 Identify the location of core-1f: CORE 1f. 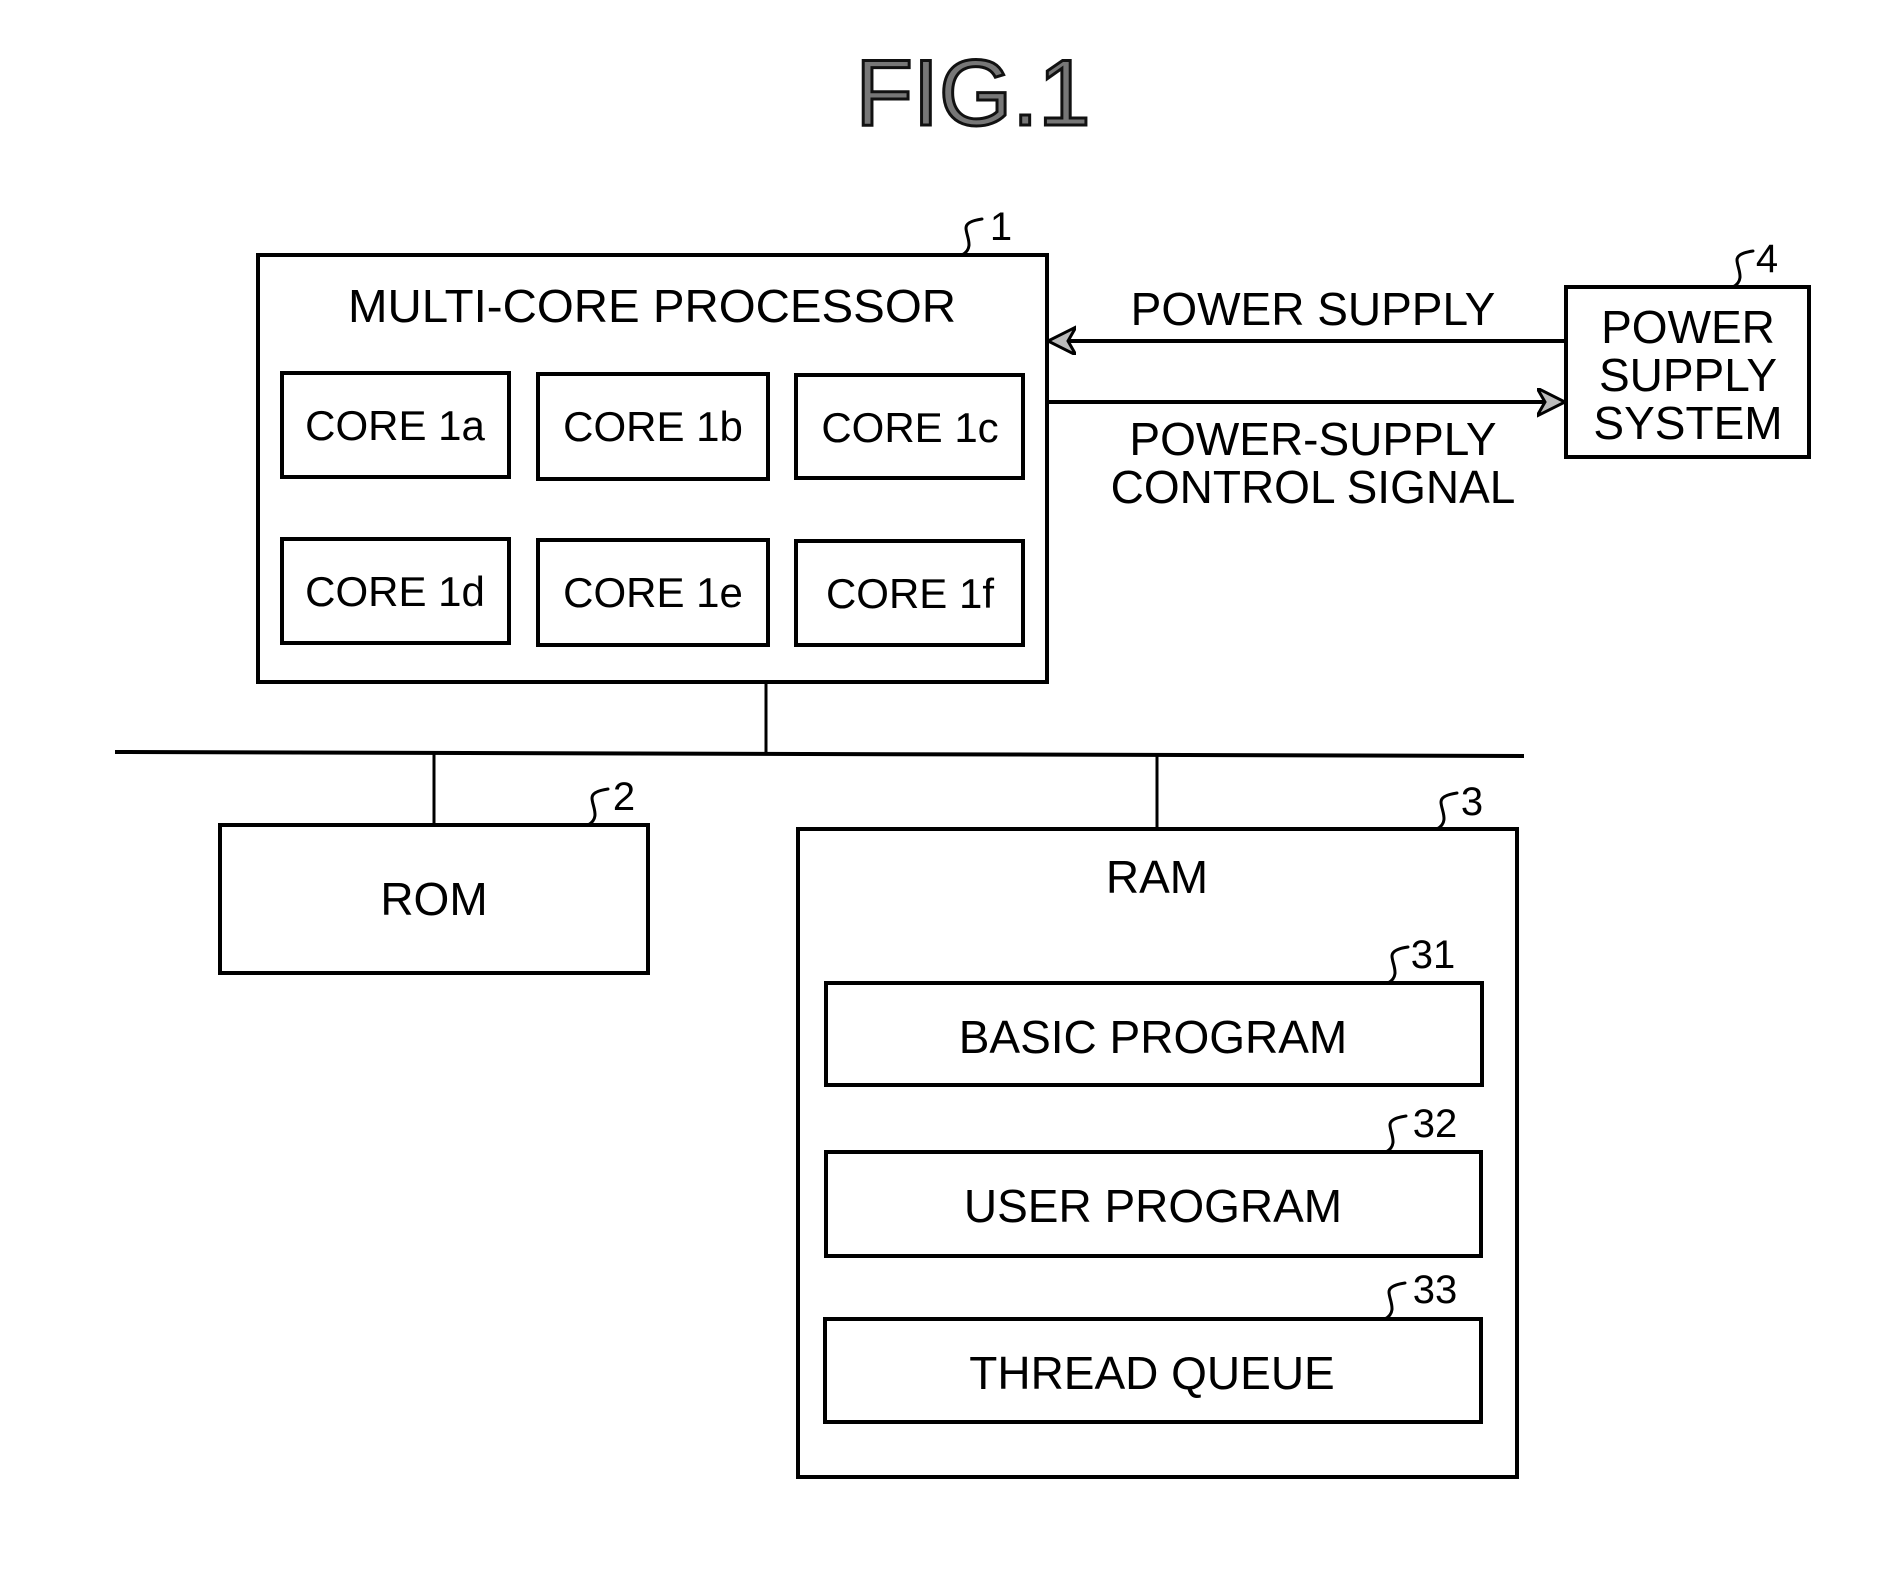
(909, 593).